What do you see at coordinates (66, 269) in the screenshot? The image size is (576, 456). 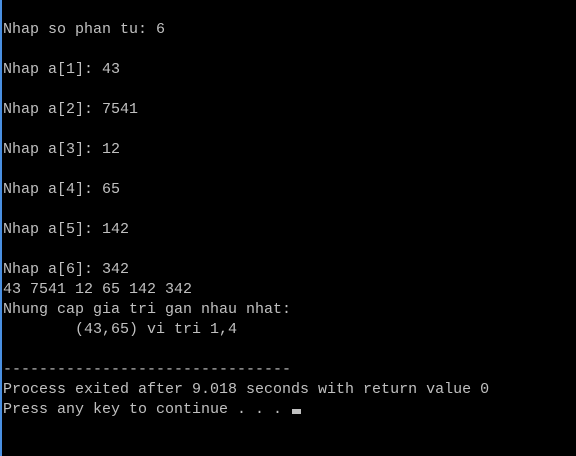 I see `console-line-input-6: Nhap a[6]: 342` at bounding box center [66, 269].